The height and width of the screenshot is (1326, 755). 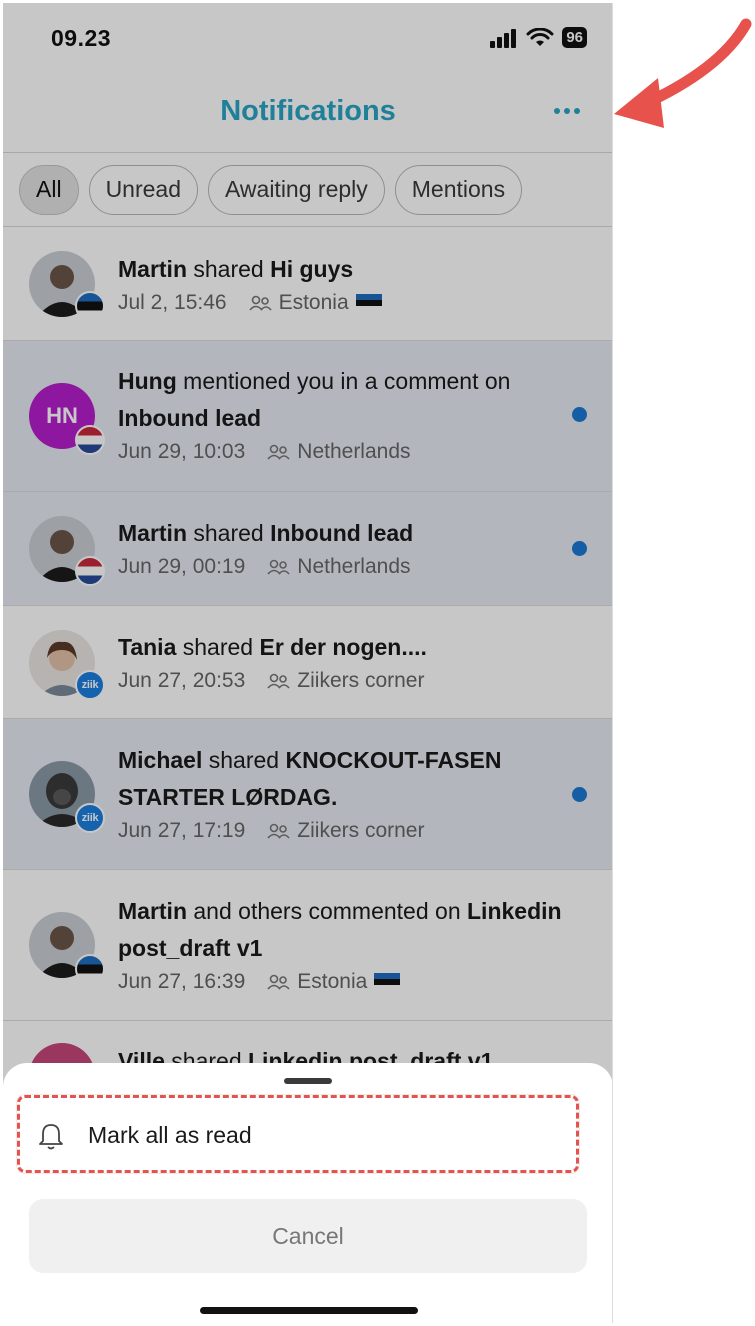 What do you see at coordinates (308, 1081) in the screenshot?
I see `sheet-drag-handle` at bounding box center [308, 1081].